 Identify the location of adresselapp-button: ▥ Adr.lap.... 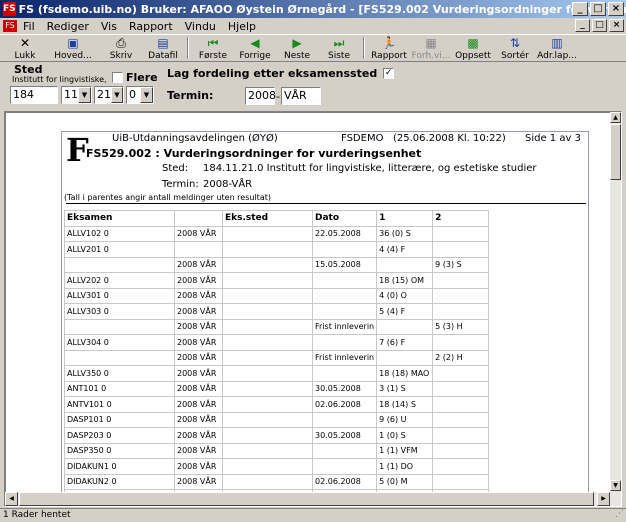
(557, 48).